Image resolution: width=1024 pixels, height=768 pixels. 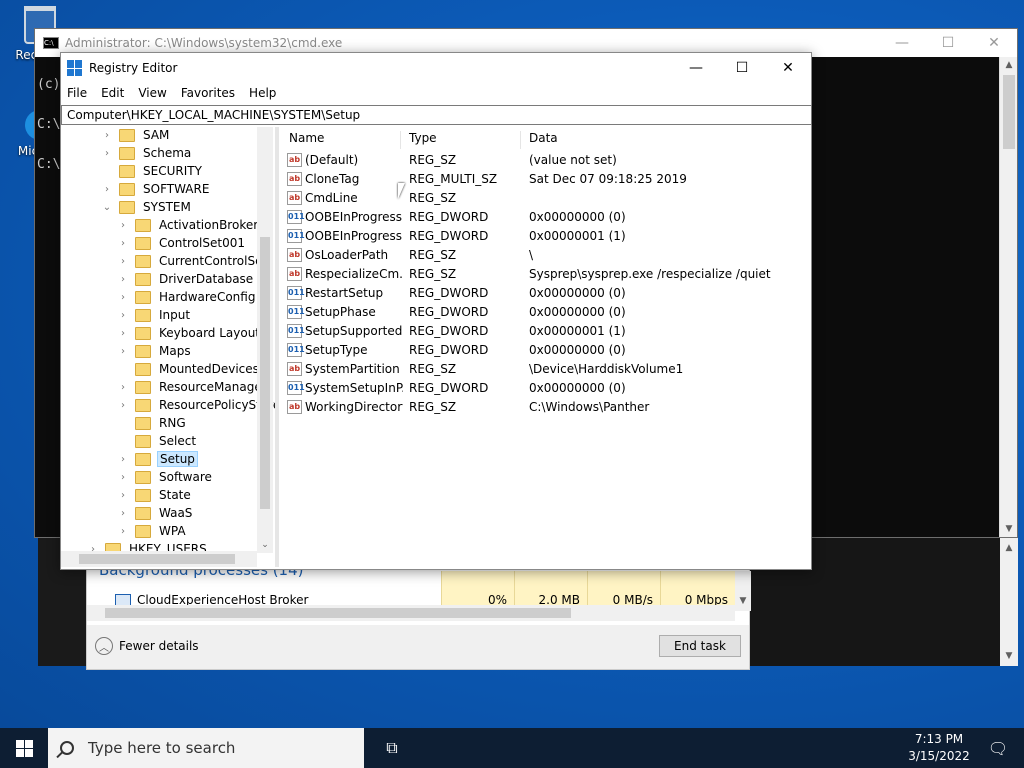 What do you see at coordinates (188, 225) in the screenshot?
I see `tree-node: › ActivationBroker` at bounding box center [188, 225].